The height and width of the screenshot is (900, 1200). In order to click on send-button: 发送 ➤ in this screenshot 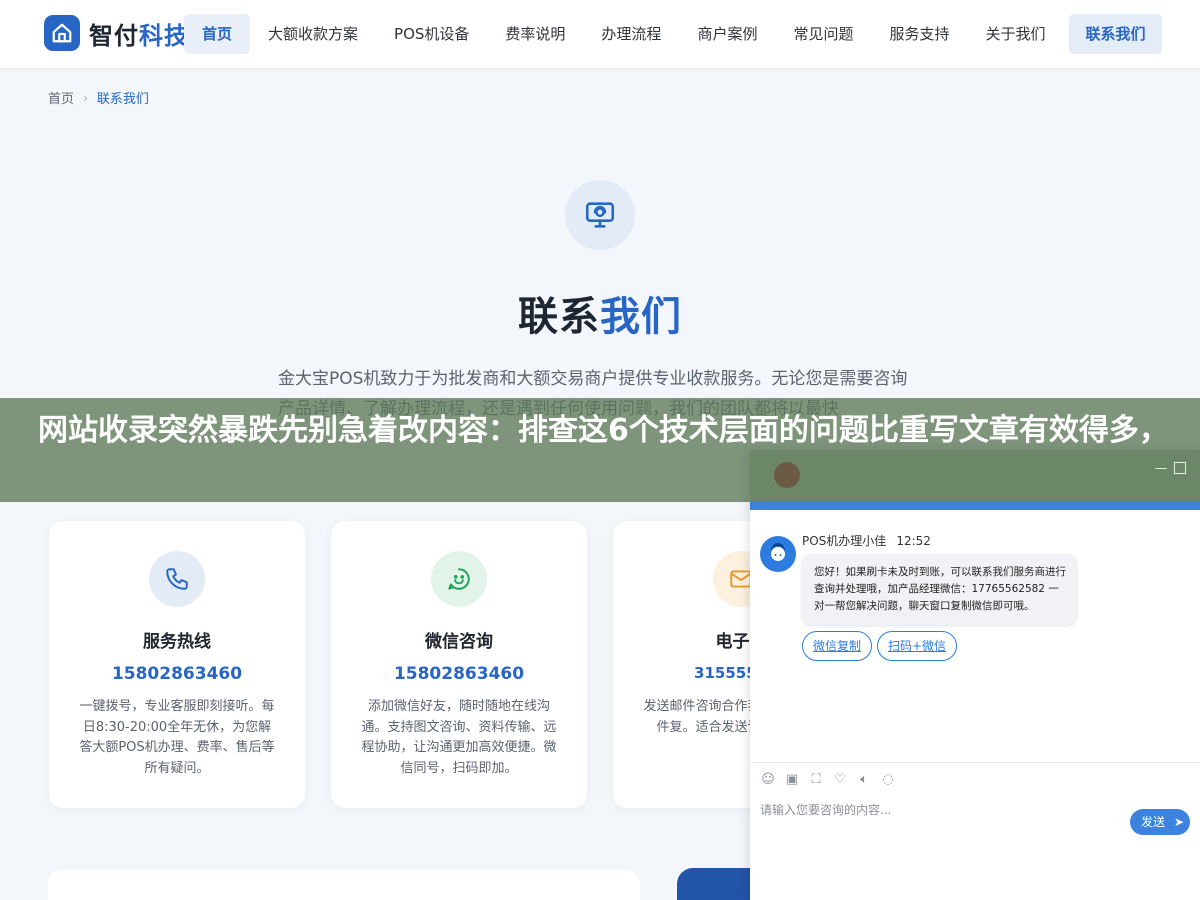, I will do `click(1160, 822)`.